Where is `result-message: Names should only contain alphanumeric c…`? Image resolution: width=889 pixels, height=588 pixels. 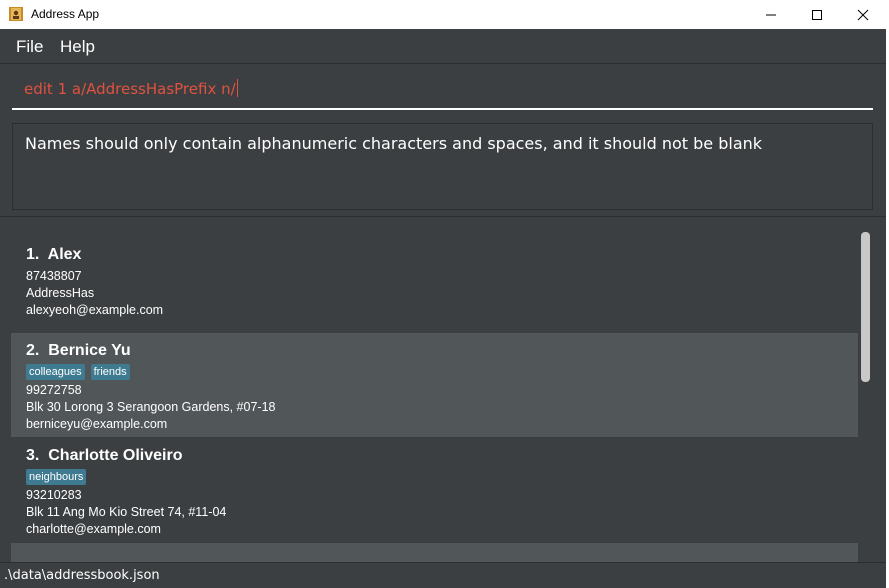 result-message: Names should only contain alphanumeric c… is located at coordinates (394, 143).